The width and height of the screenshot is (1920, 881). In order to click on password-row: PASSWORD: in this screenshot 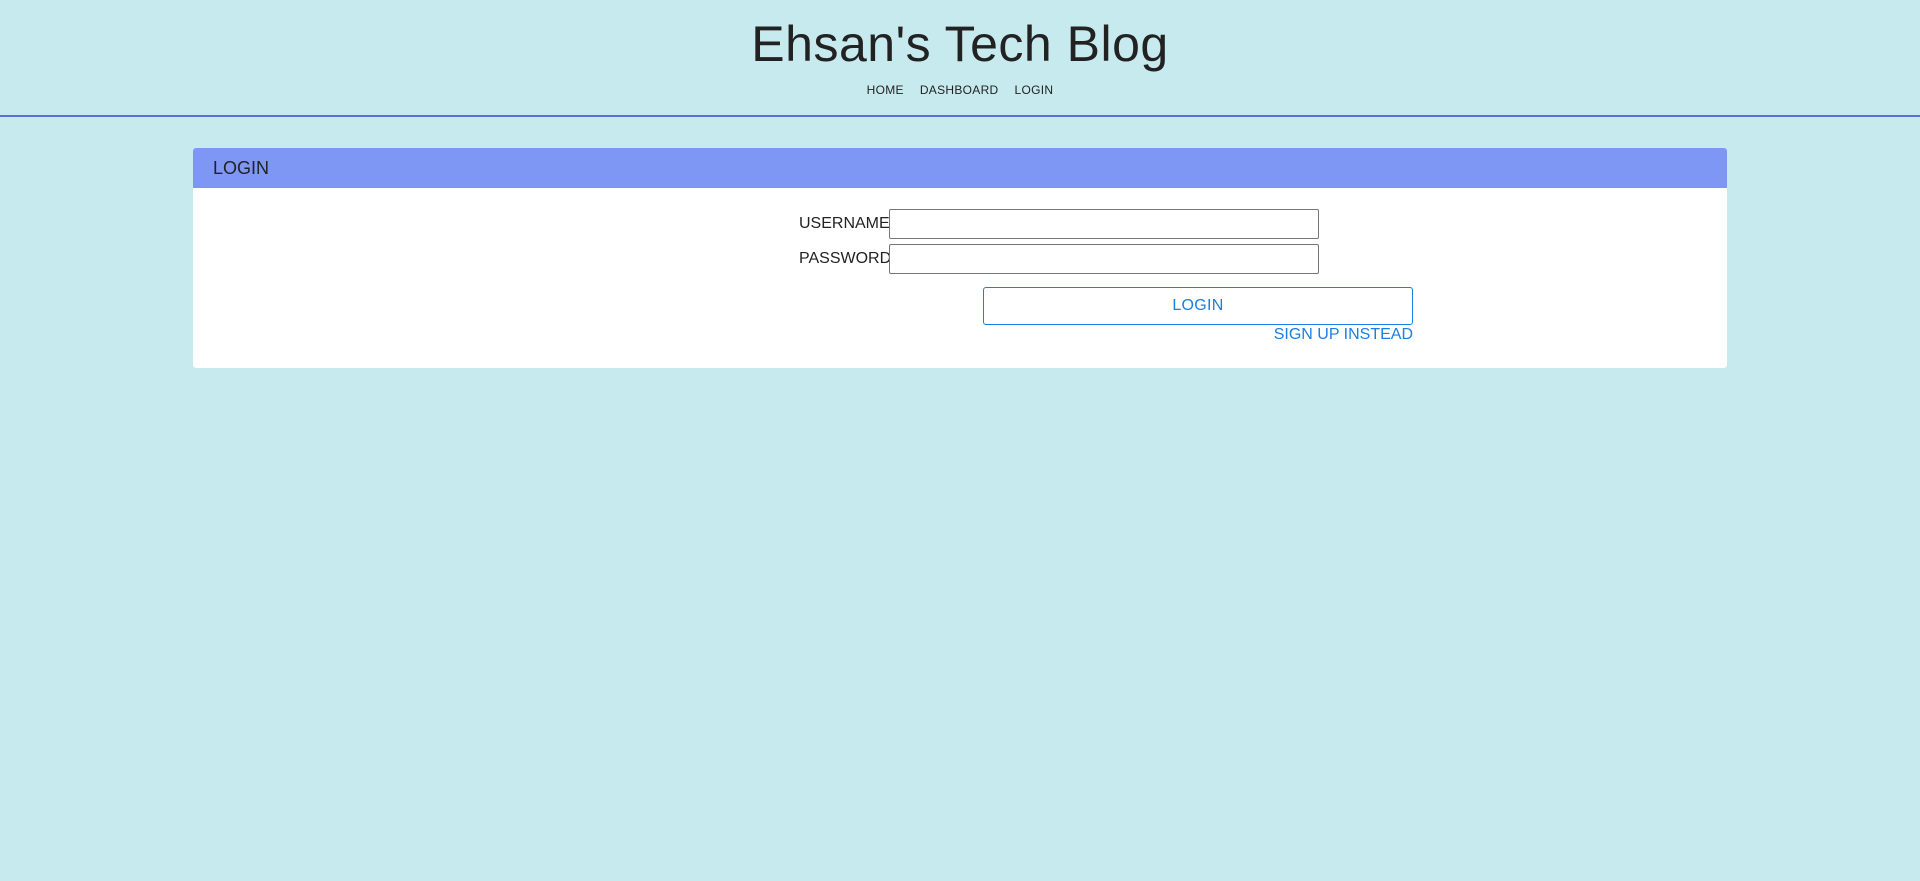, I will do `click(1059, 259)`.